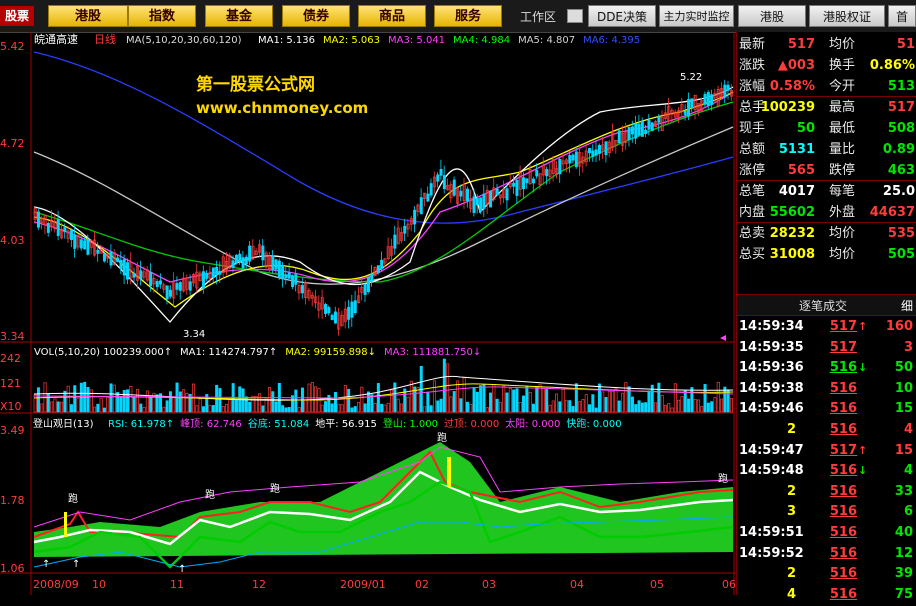 The height and width of the screenshot is (606, 916). What do you see at coordinates (772, 16) in the screenshot?
I see `hk-button: 港股` at bounding box center [772, 16].